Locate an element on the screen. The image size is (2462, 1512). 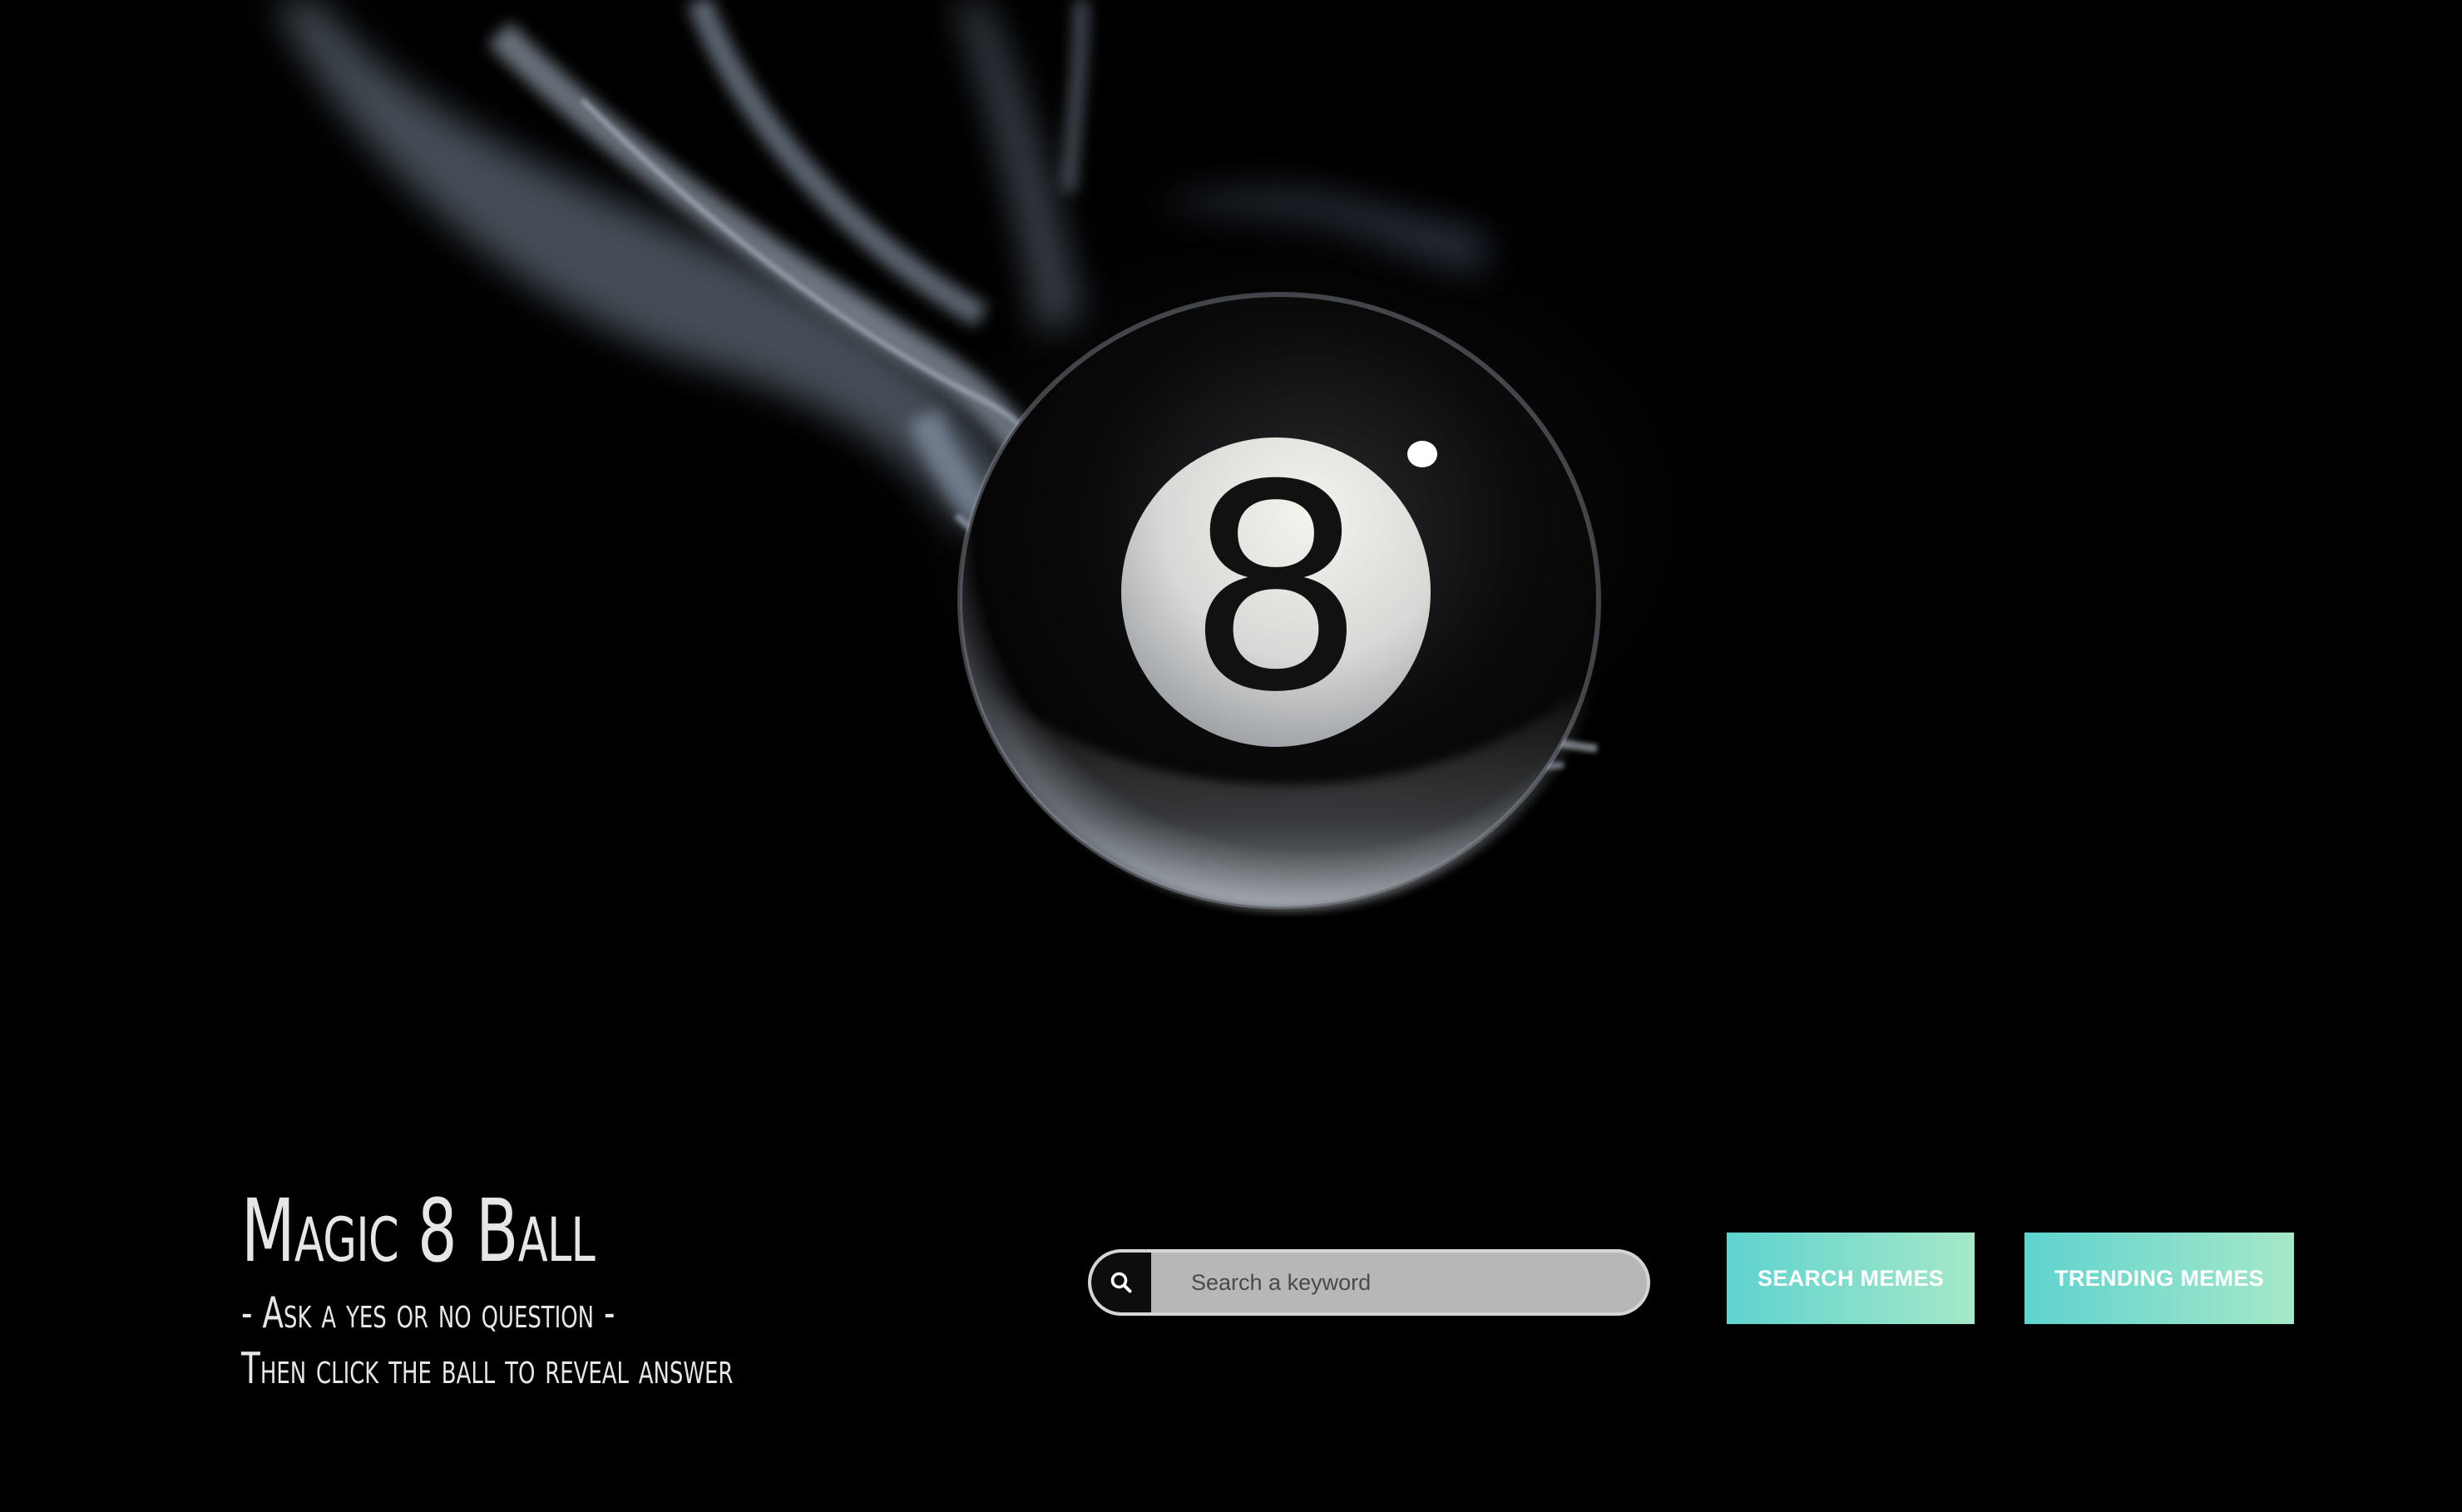
search-submit is located at coordinates (1121, 1282).